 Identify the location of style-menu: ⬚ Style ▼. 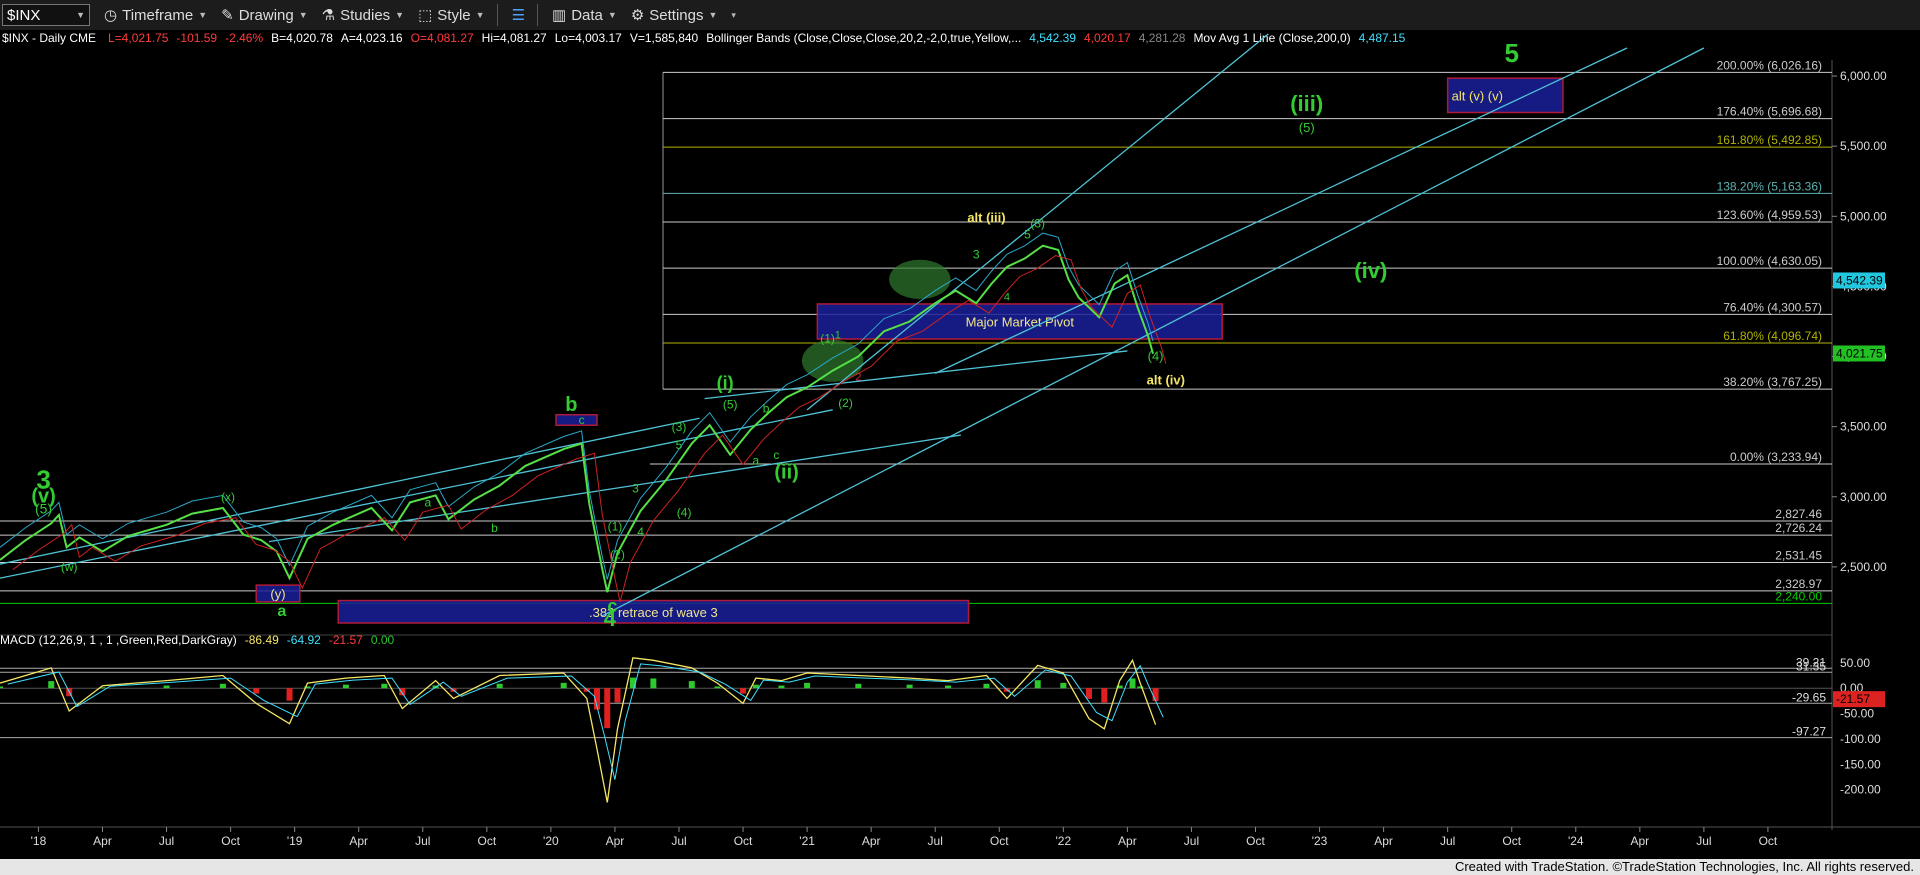
(451, 15).